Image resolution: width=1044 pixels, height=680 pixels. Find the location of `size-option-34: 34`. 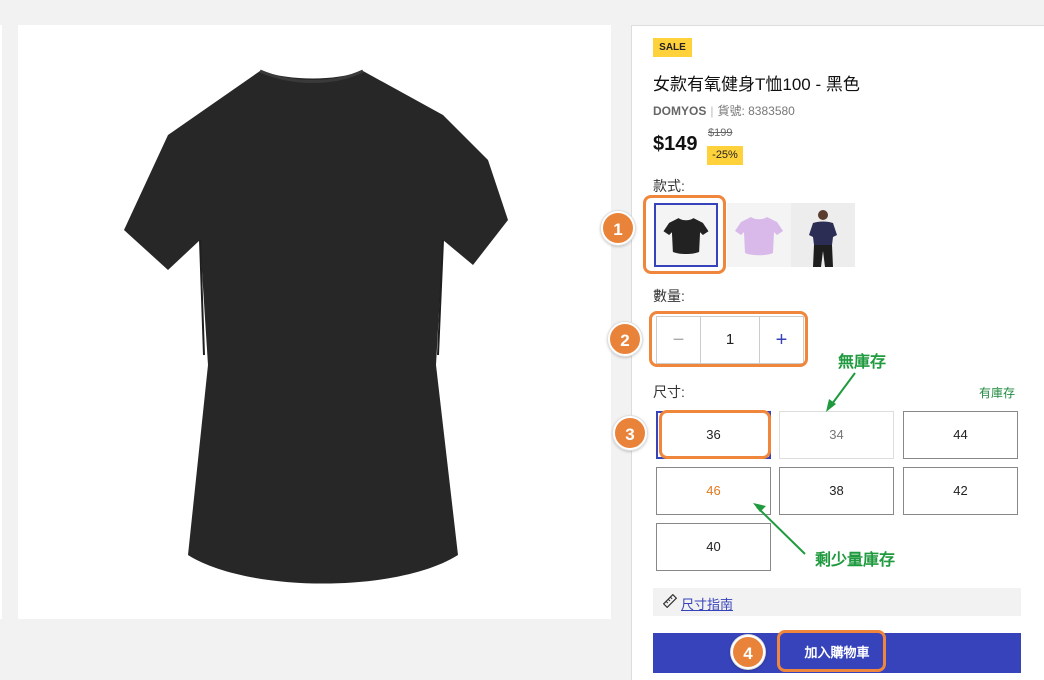

size-option-34: 34 is located at coordinates (836, 435).